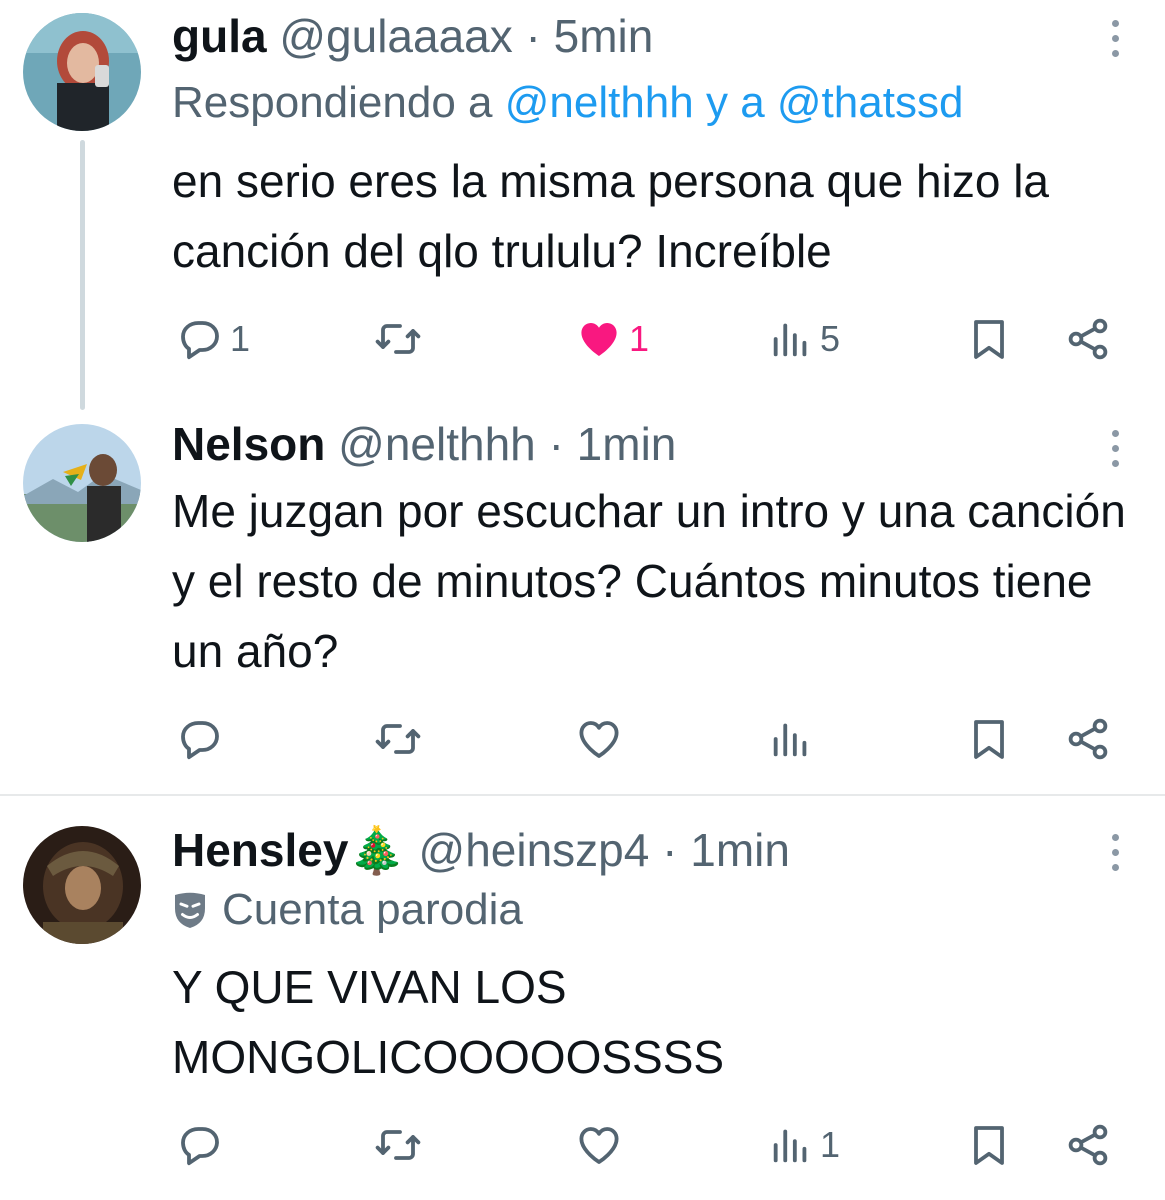 The height and width of the screenshot is (1200, 1165). What do you see at coordinates (582, 795) in the screenshot?
I see `tweet-divider` at bounding box center [582, 795].